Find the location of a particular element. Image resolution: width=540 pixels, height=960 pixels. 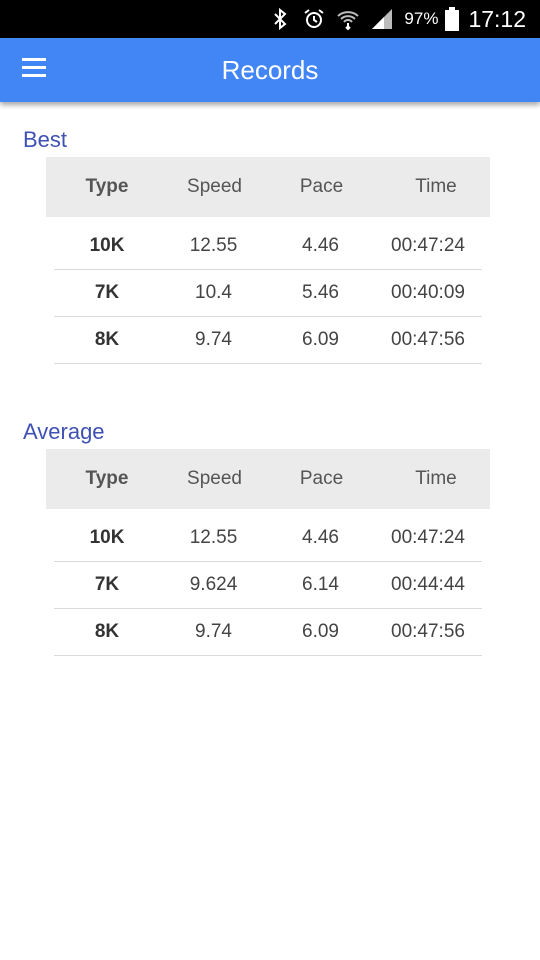

alarm-icon is located at coordinates (314, 18).